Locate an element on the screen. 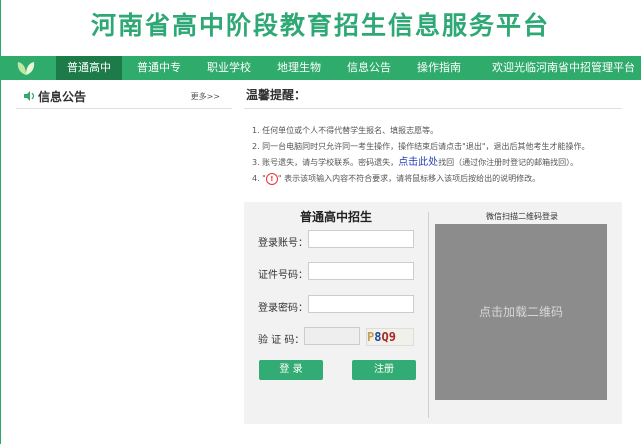 Image resolution: width=641 pixels, height=444 pixels. captcha-label: 验 证 码： is located at coordinates (281, 340).